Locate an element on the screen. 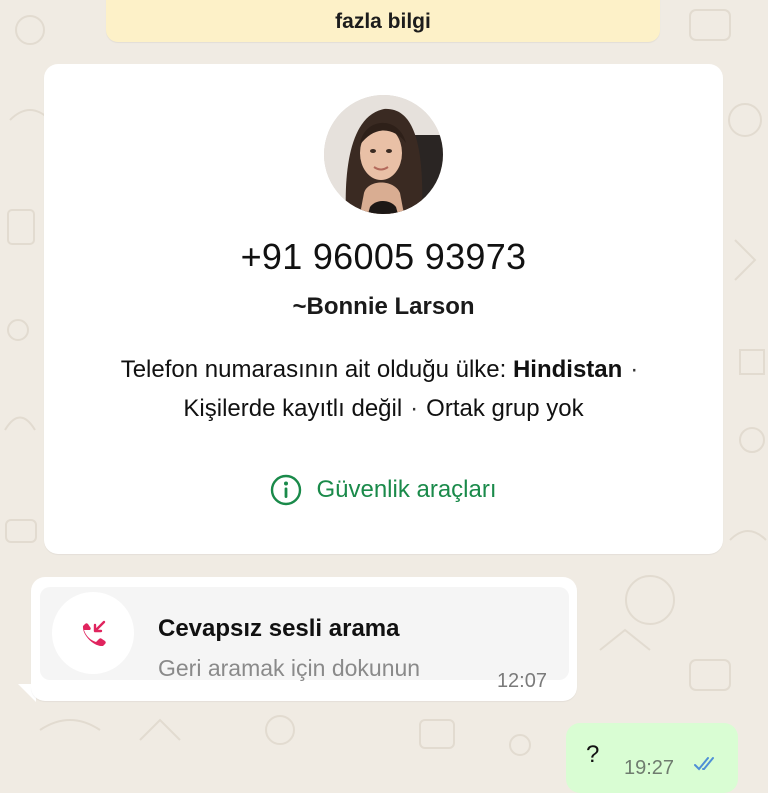 The image size is (768, 793). outgoing-message-time: 19:27 is located at coordinates (649, 768).